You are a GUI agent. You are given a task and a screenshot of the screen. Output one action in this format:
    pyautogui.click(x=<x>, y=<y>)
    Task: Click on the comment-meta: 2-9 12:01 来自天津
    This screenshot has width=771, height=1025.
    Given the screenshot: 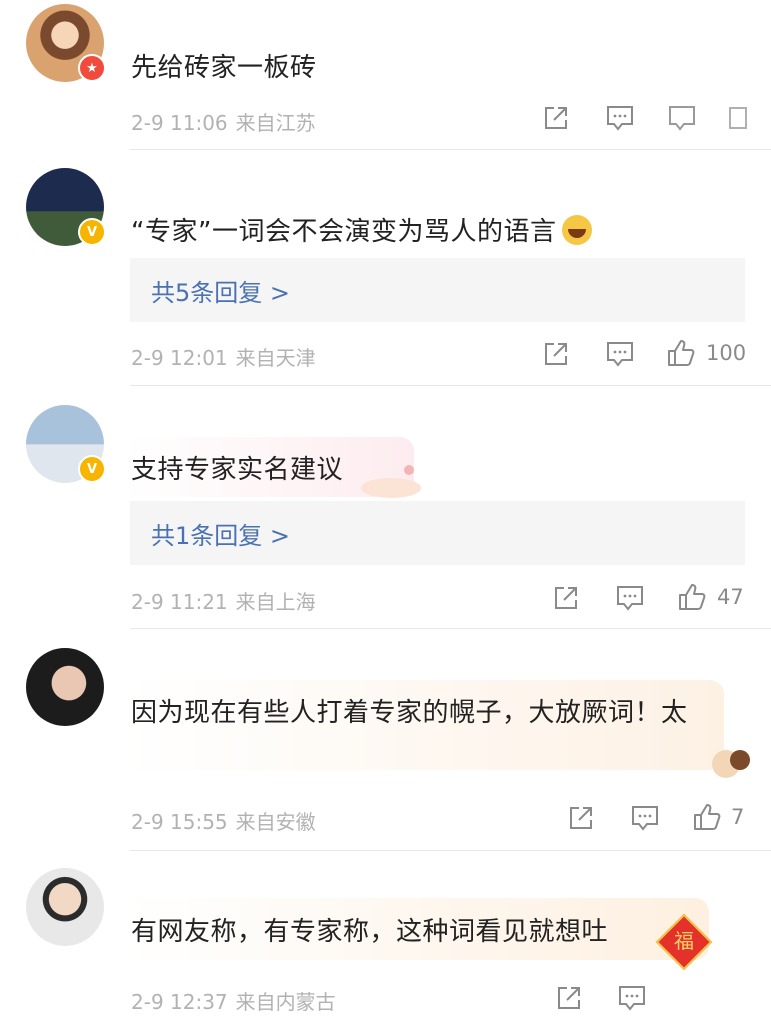 What is the action you would take?
    pyautogui.click(x=223, y=356)
    